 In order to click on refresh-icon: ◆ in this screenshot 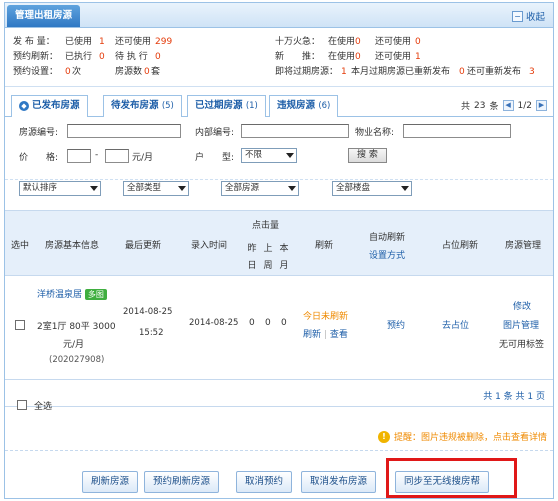, I will do `click(24, 106)`.